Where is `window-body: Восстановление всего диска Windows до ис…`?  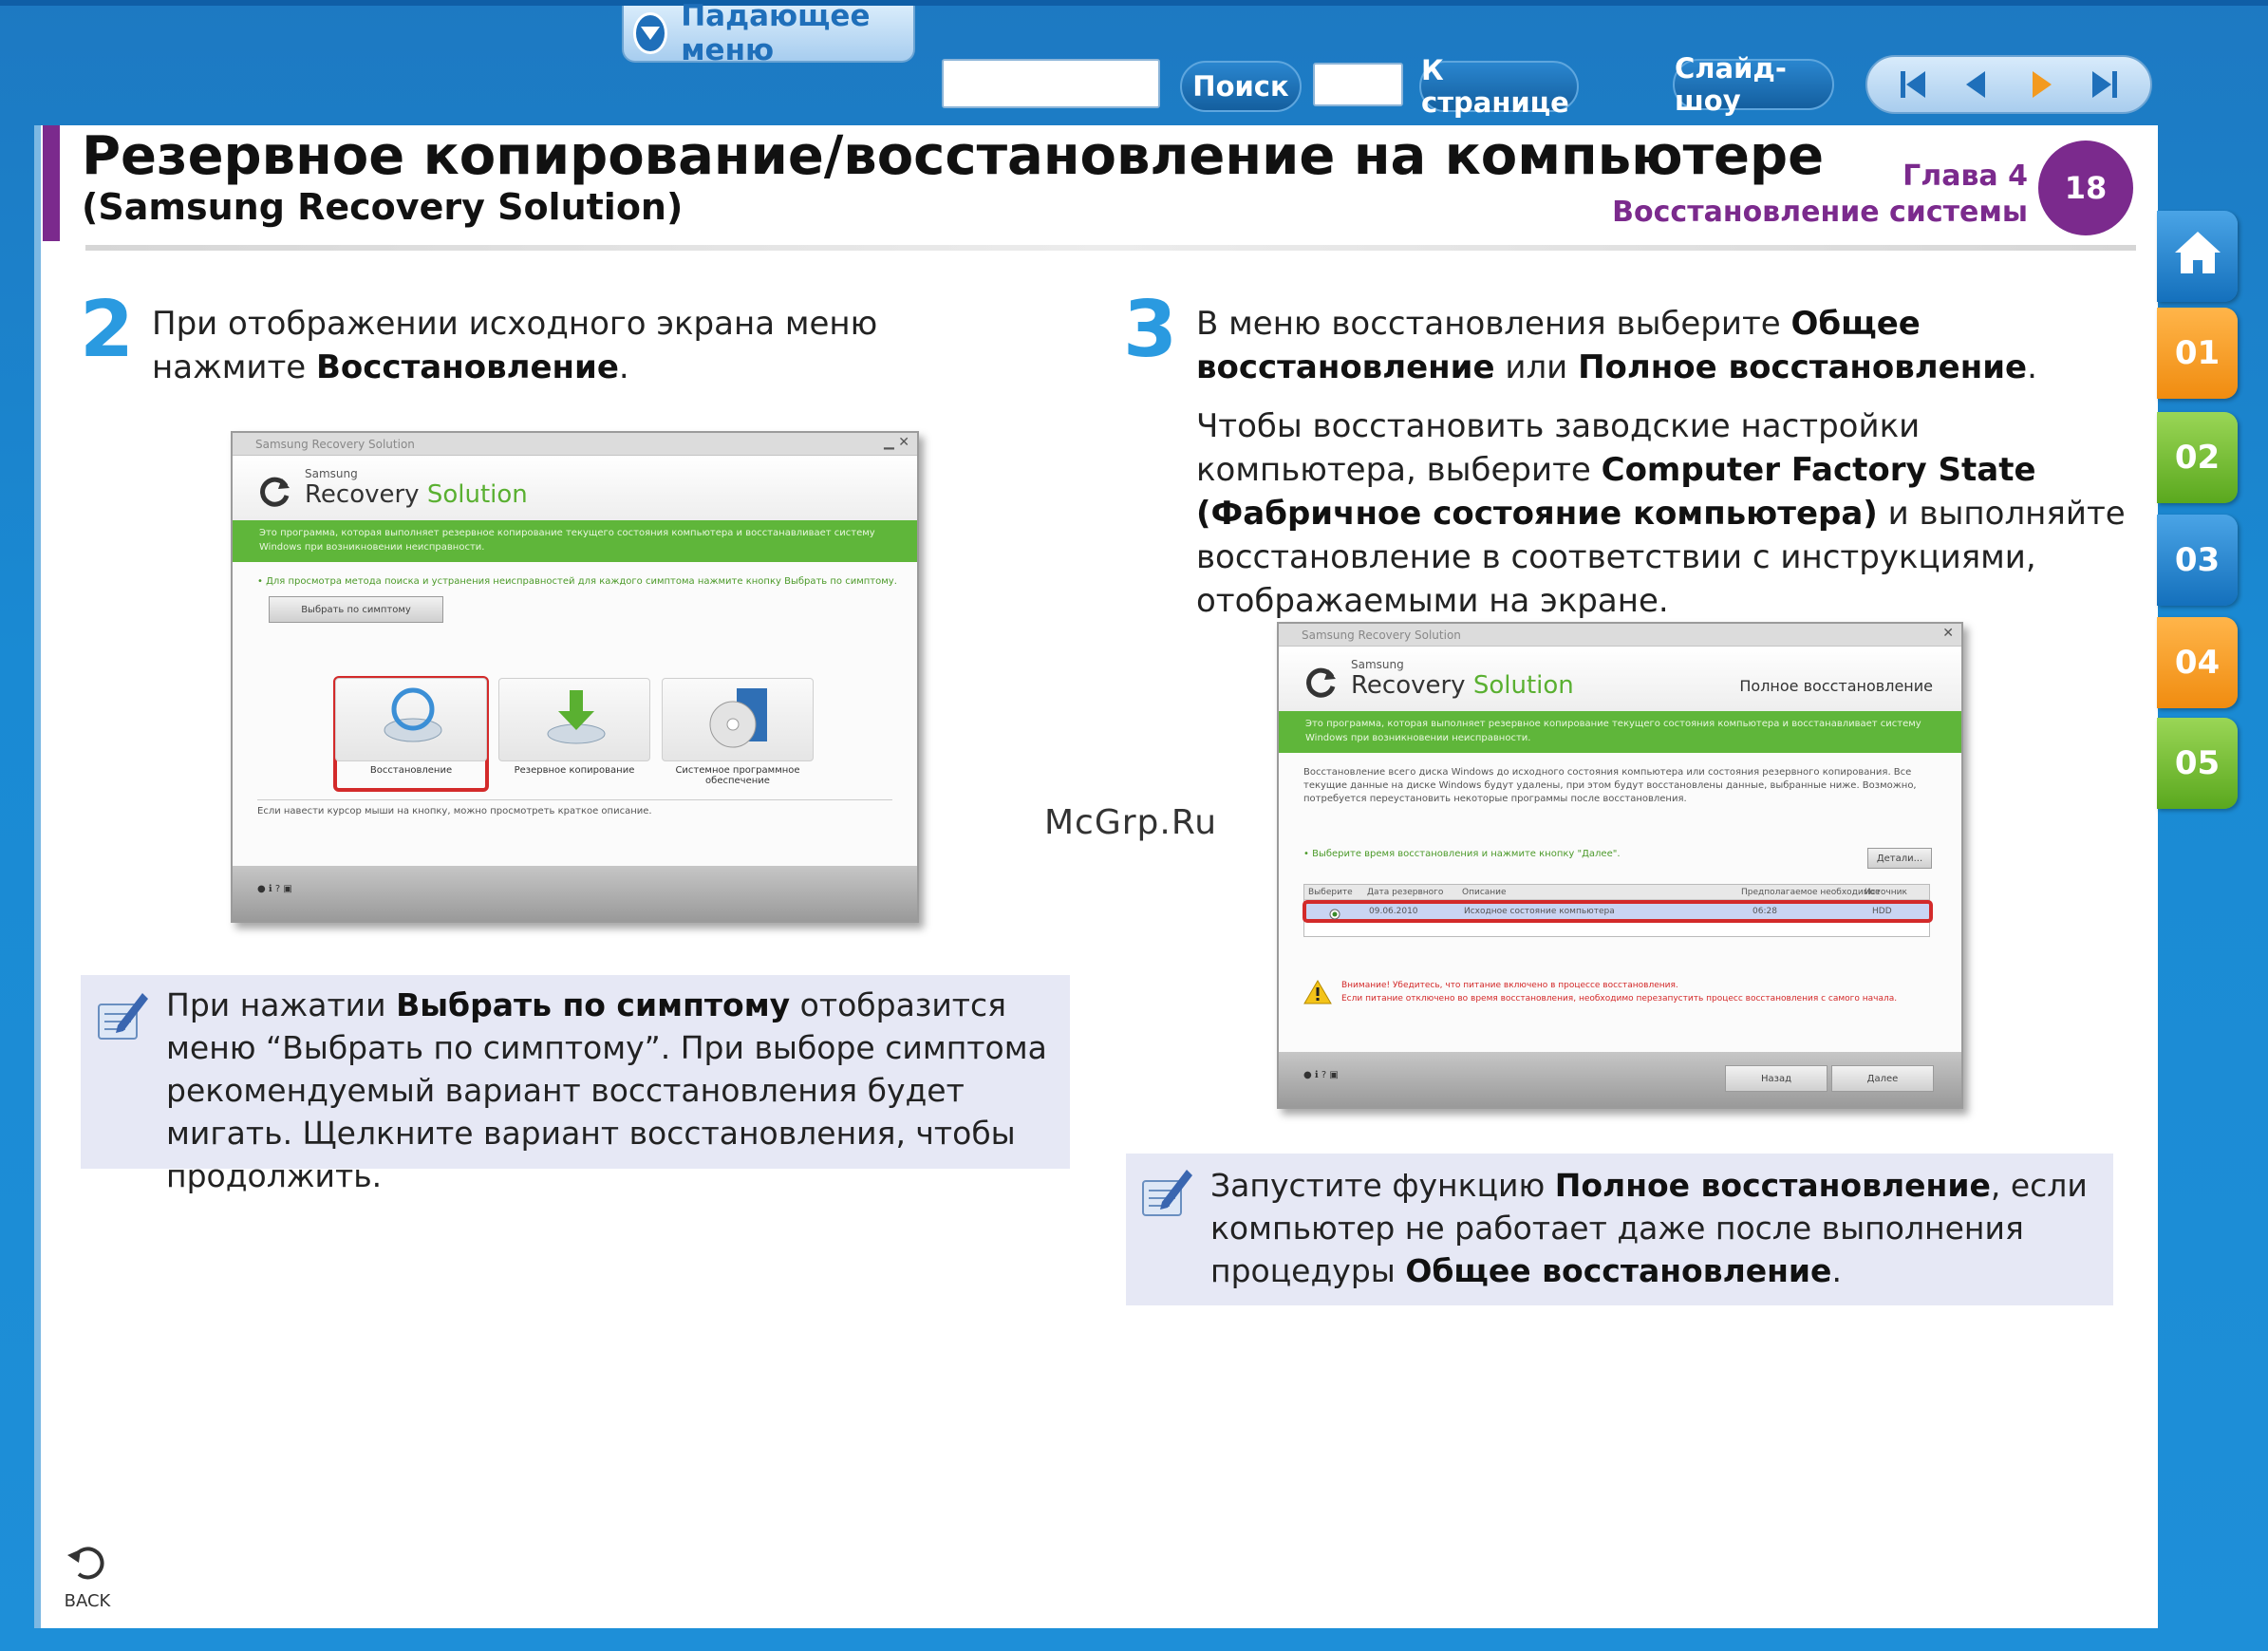 window-body: Восстановление всего диска Windows до ис… is located at coordinates (1620, 904).